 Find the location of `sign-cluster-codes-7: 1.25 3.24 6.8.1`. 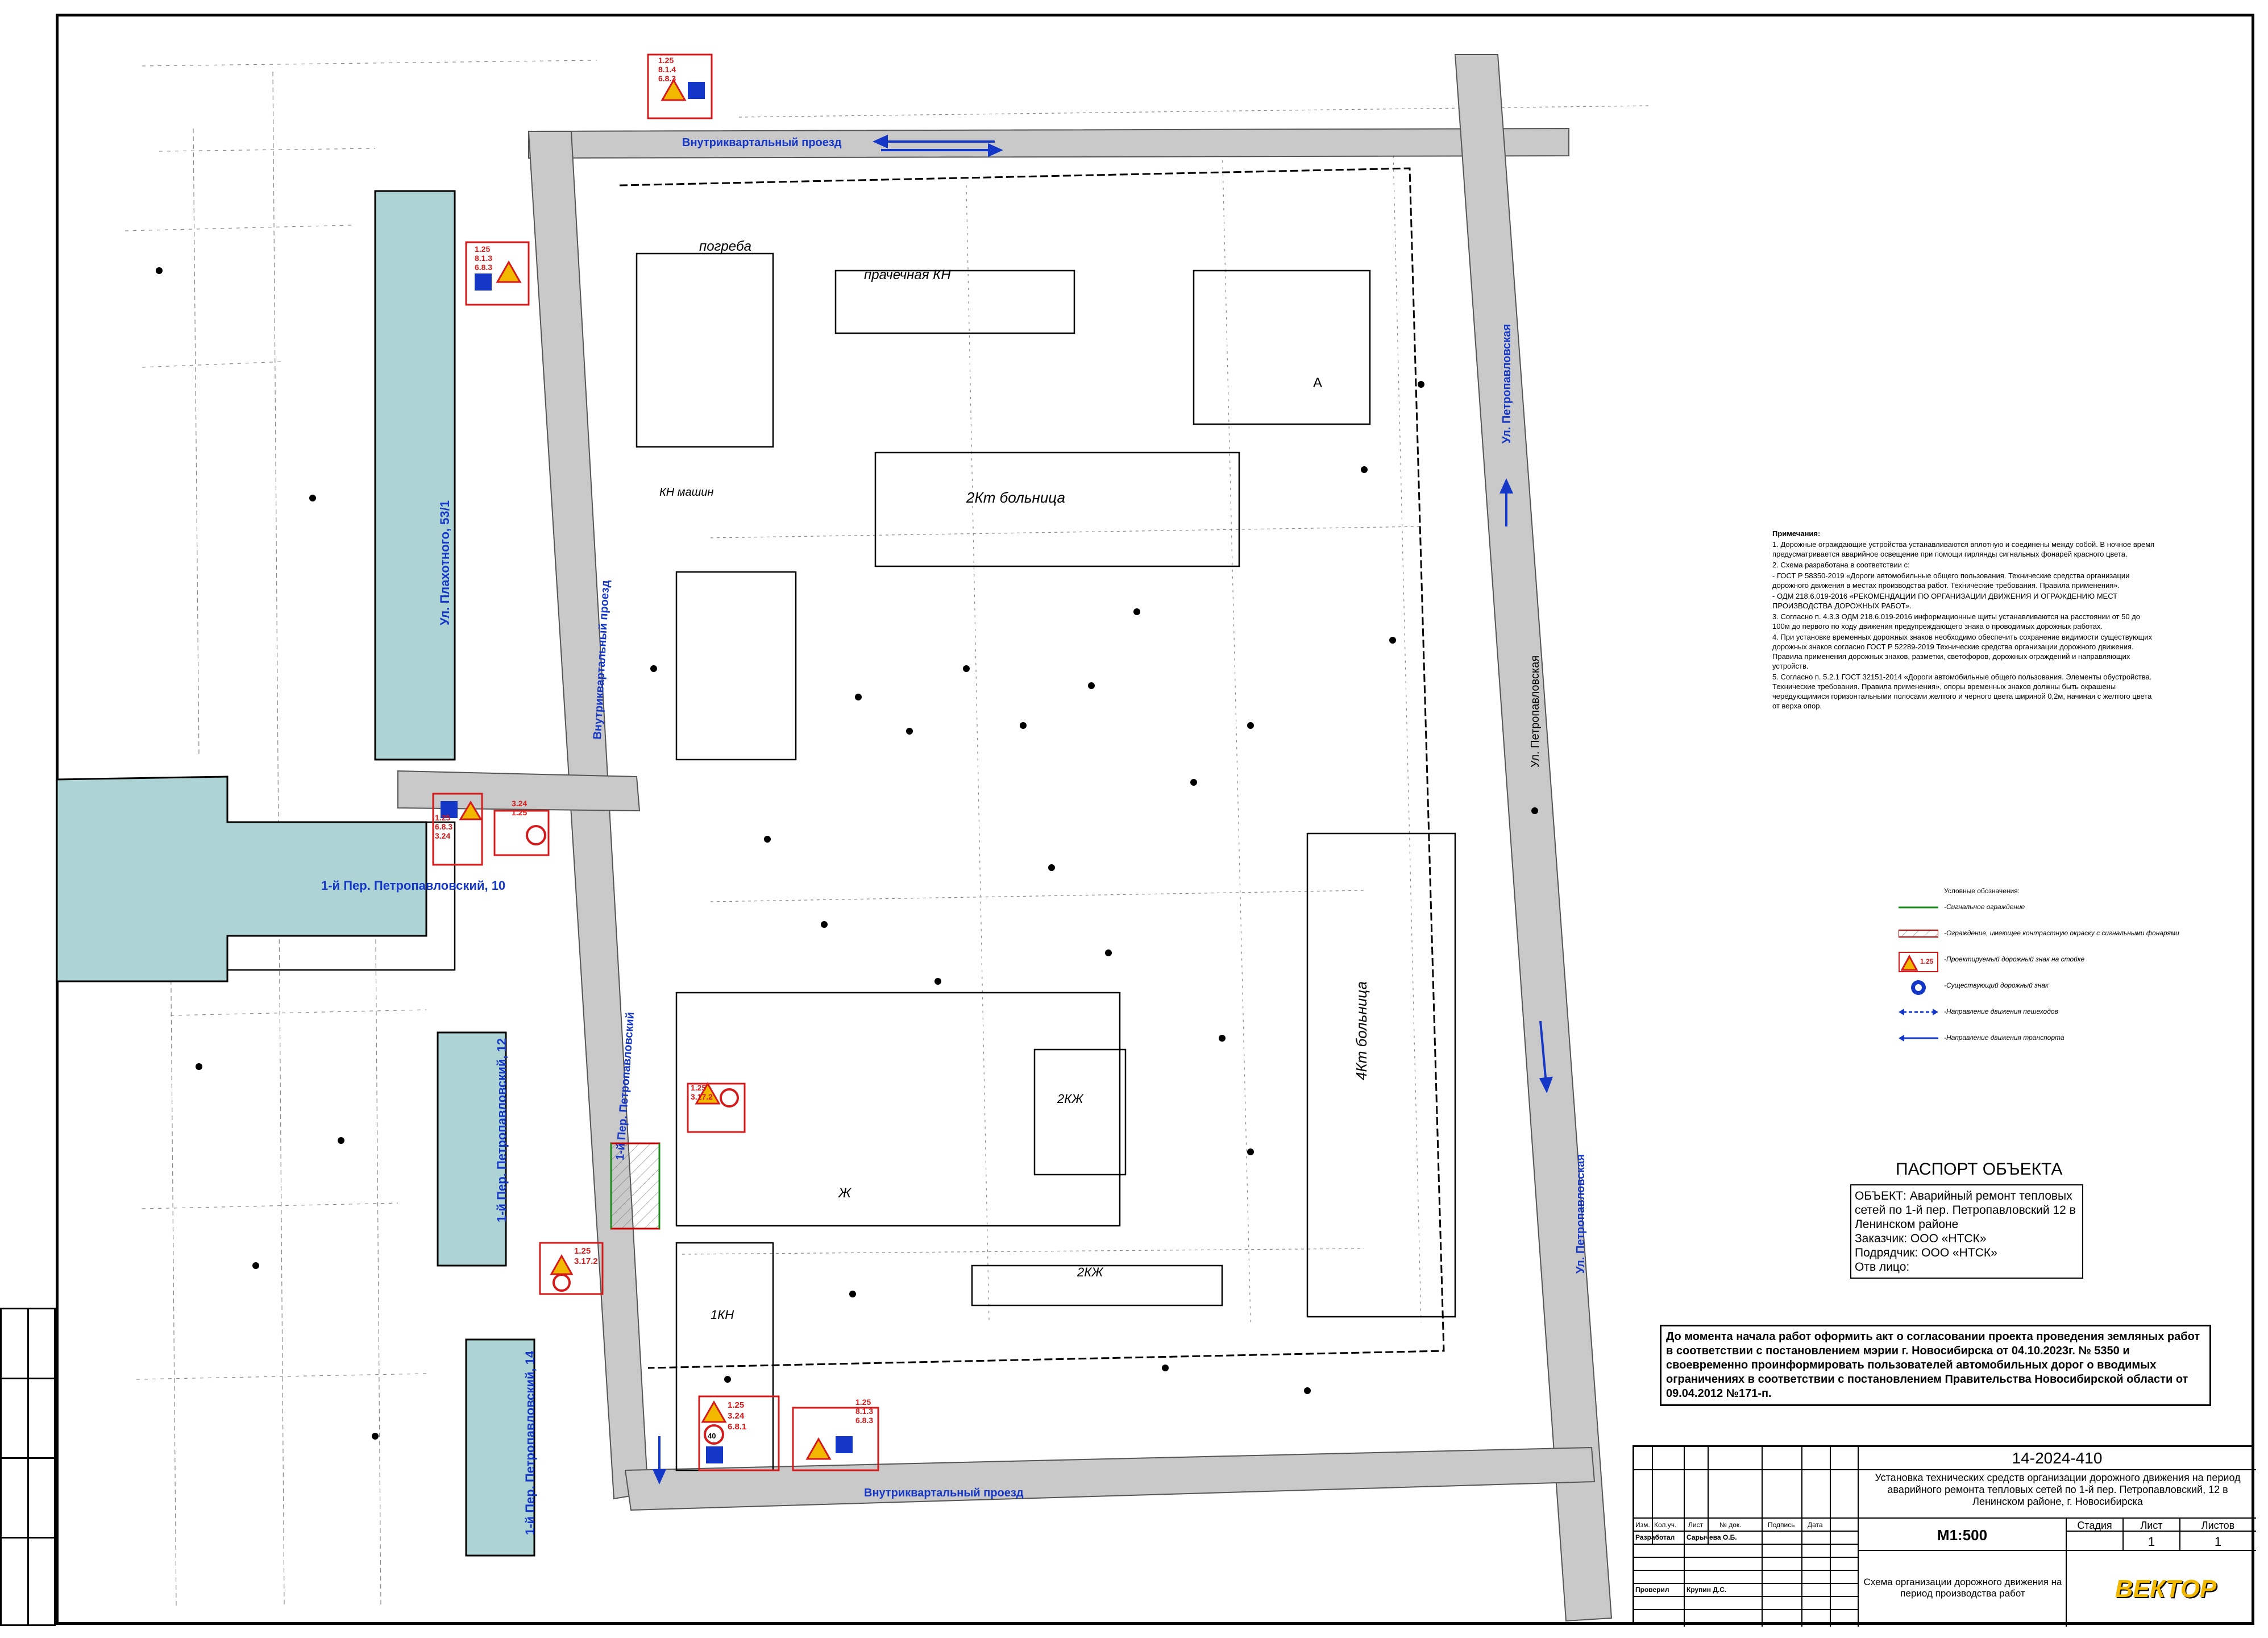

sign-cluster-codes-7: 1.25 3.24 6.8.1 is located at coordinates (737, 1416).